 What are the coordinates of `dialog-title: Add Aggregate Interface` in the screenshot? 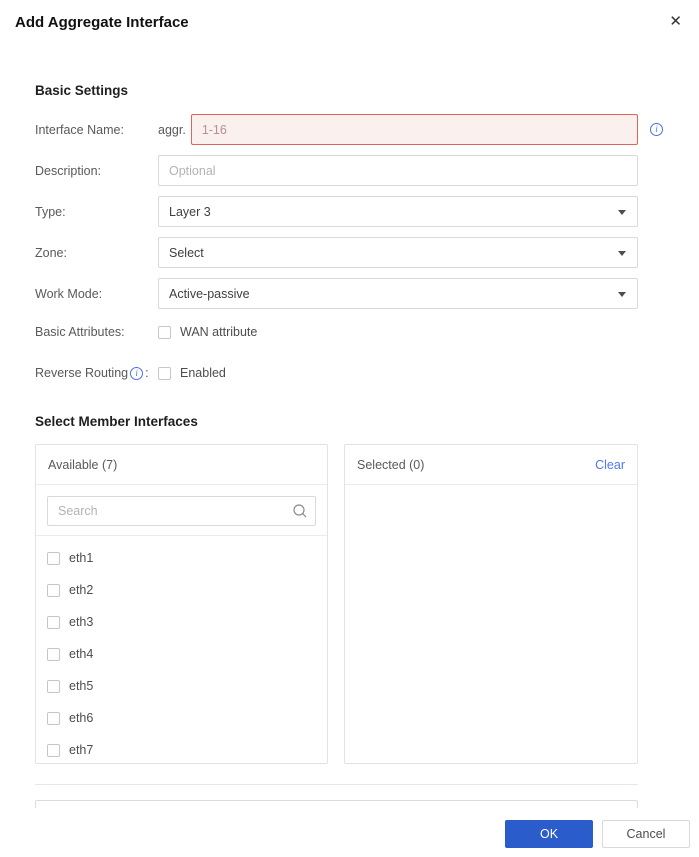 It's located at (102, 22).